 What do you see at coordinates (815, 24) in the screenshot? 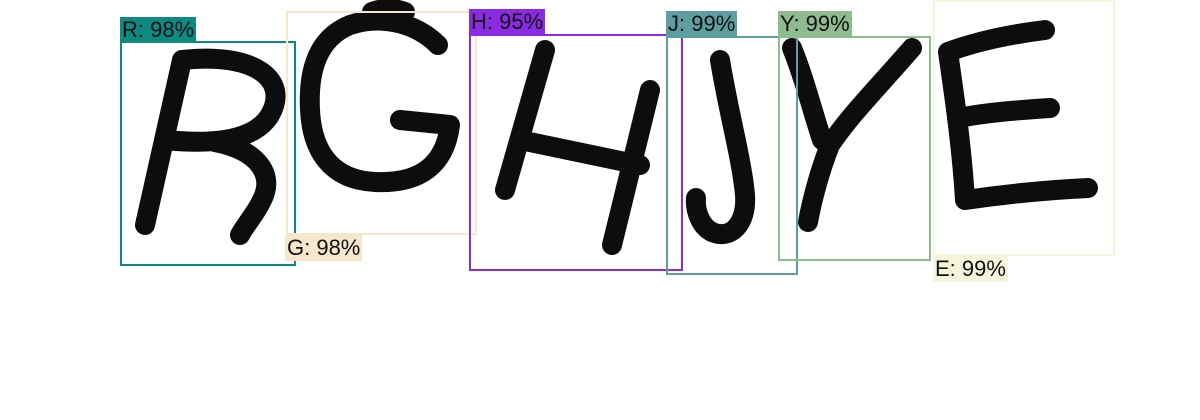
I see `label-y: Y: 99%` at bounding box center [815, 24].